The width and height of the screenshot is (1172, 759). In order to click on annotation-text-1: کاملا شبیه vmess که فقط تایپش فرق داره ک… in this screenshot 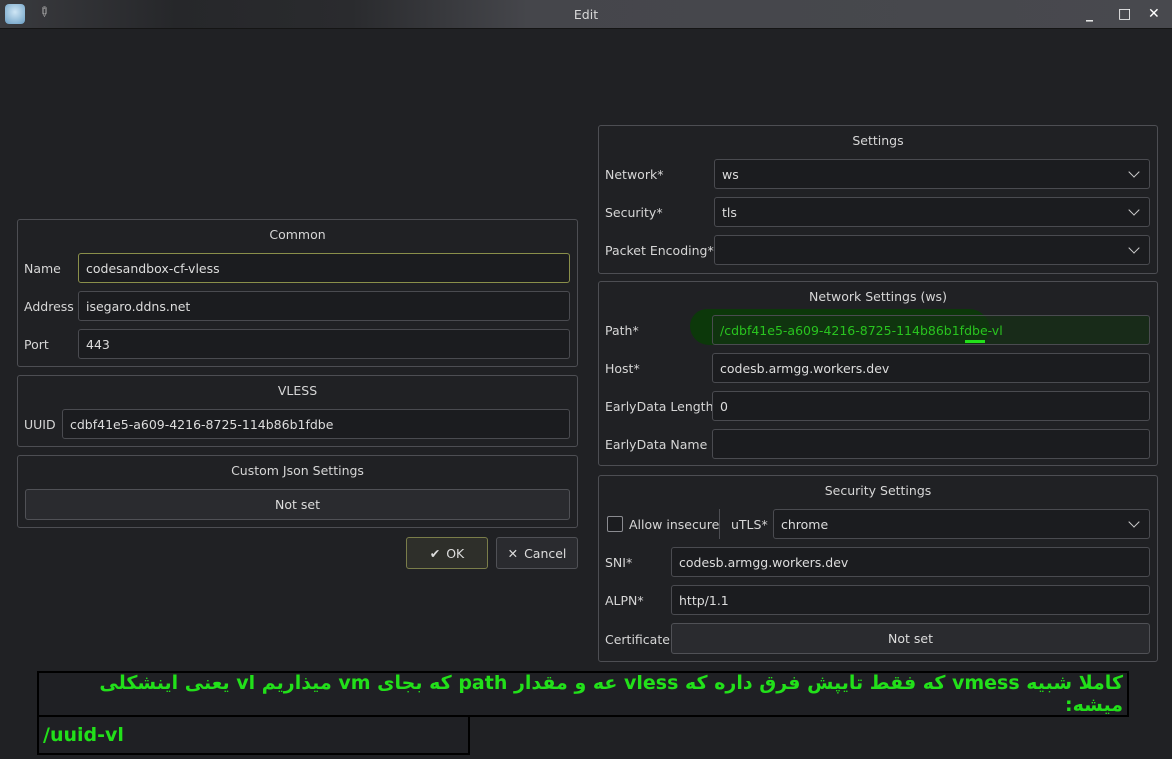, I will do `click(611, 694)`.